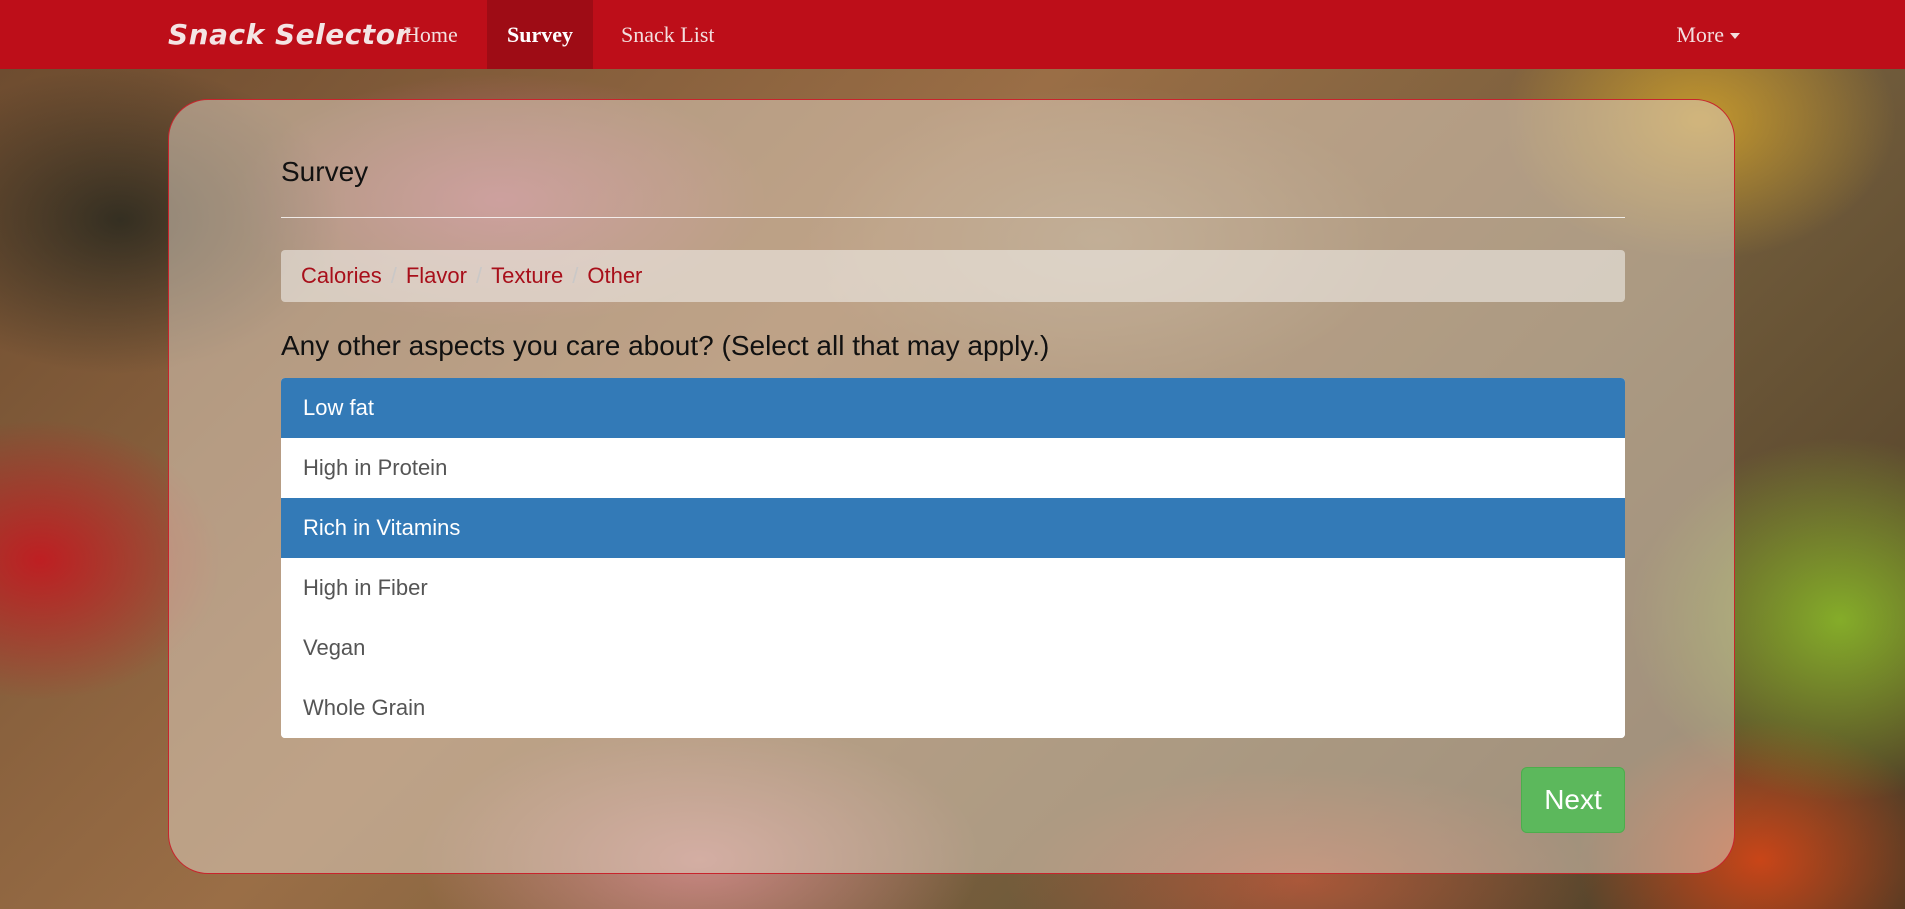  I want to click on breadcrumb-other: Other, so click(614, 276).